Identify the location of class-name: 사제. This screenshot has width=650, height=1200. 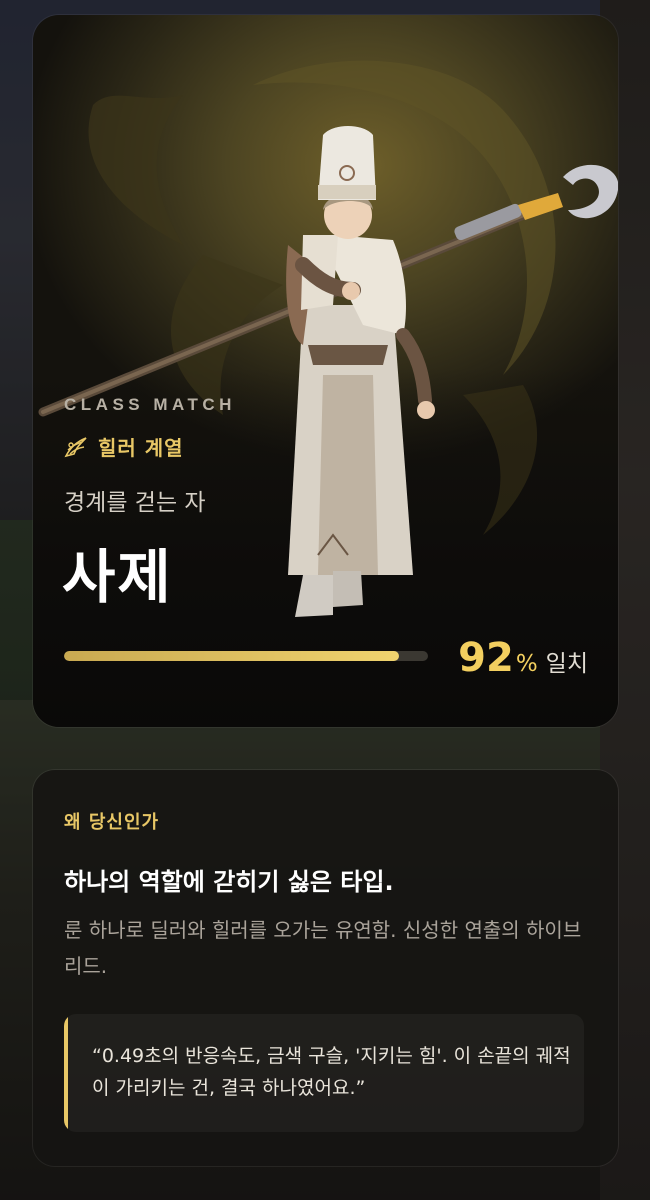
(117, 577).